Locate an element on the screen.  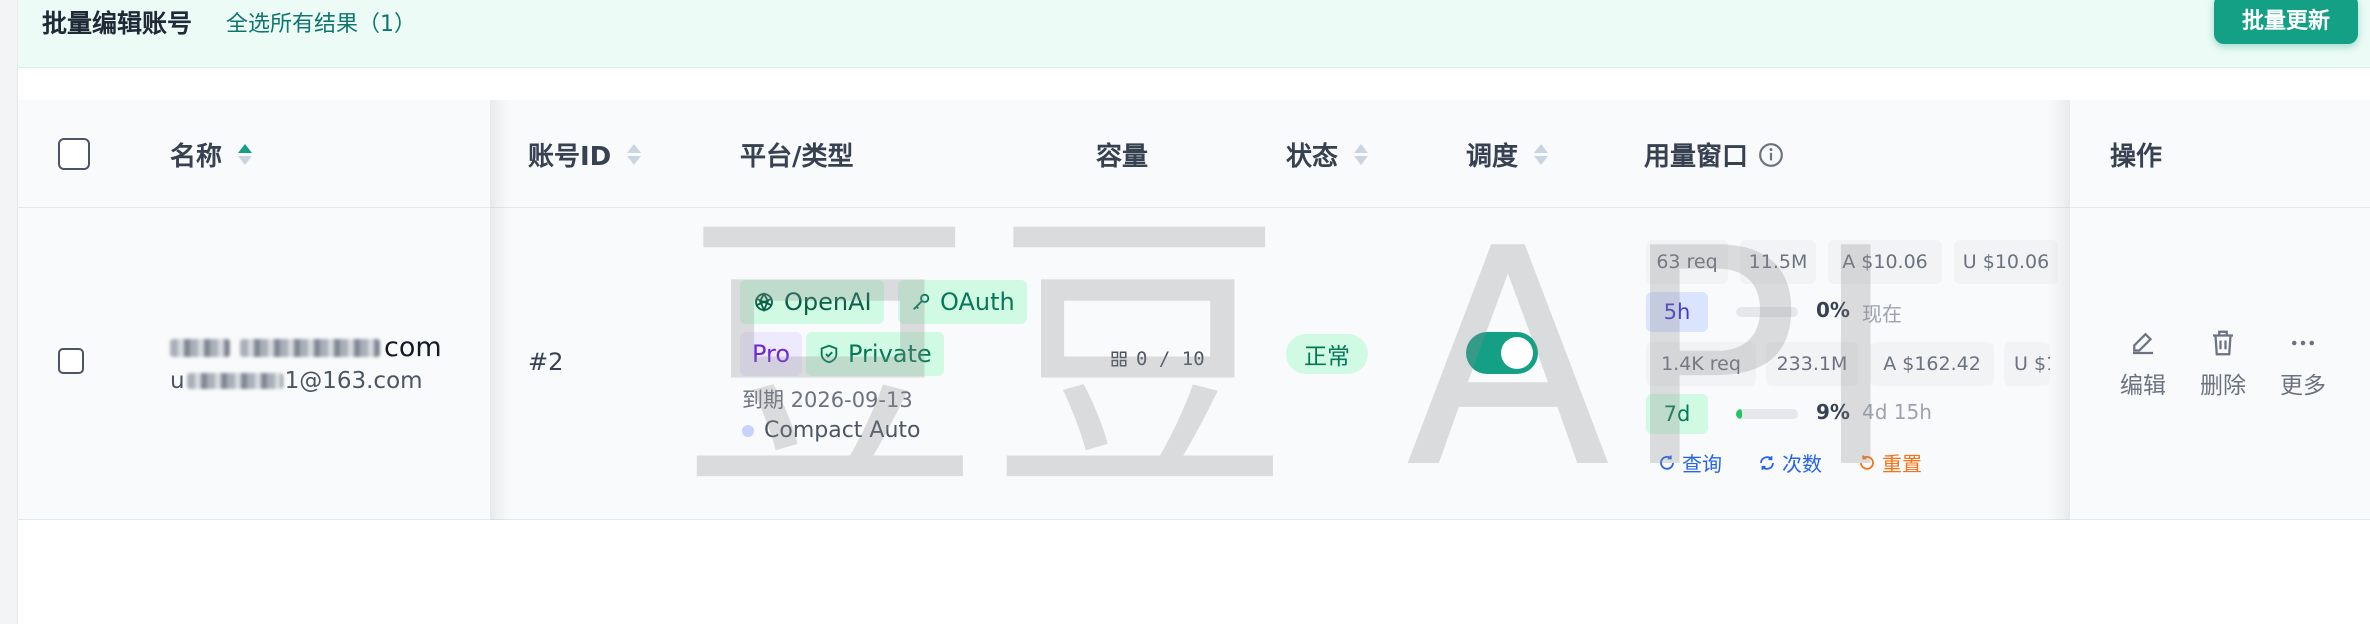
visibility-tag-label: Private is located at coordinates (890, 354).